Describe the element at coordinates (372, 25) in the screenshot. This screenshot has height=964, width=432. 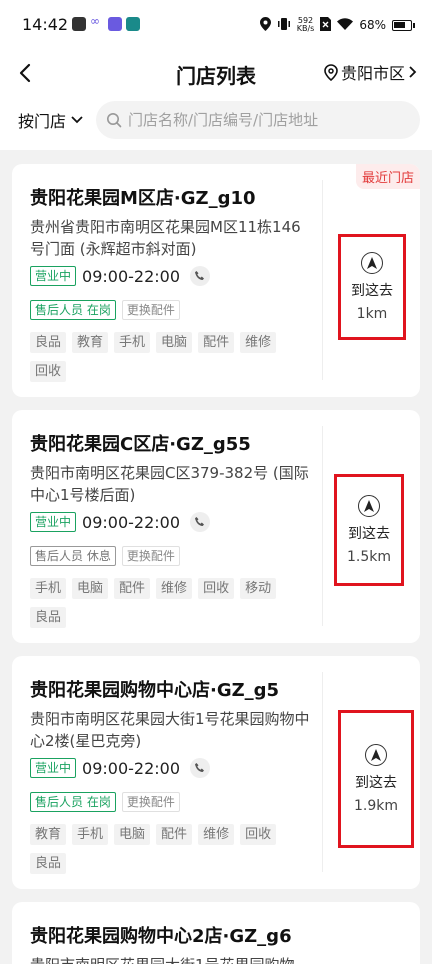
I see `battery-percent: 68%` at that location.